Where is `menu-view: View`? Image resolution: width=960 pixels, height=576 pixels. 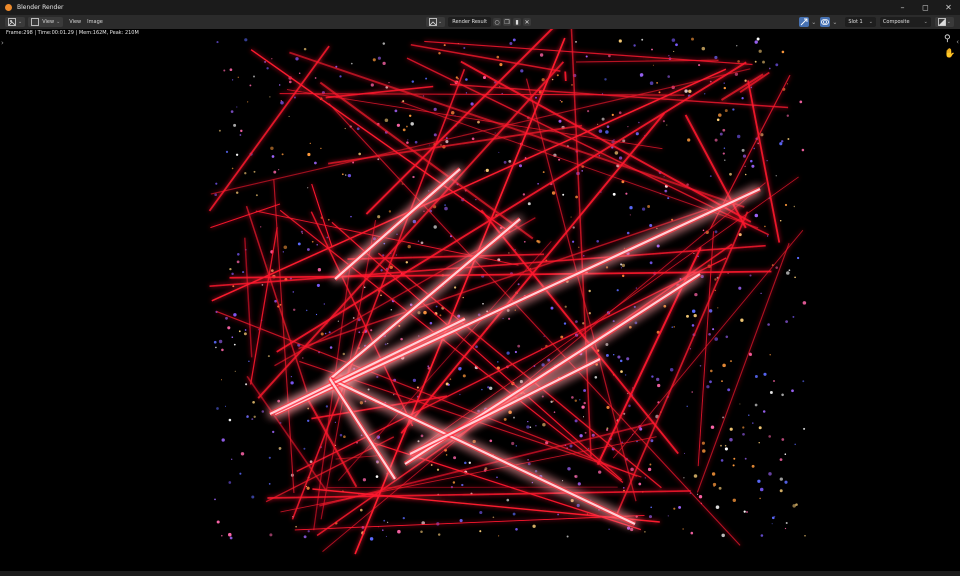 menu-view: View is located at coordinates (75, 22).